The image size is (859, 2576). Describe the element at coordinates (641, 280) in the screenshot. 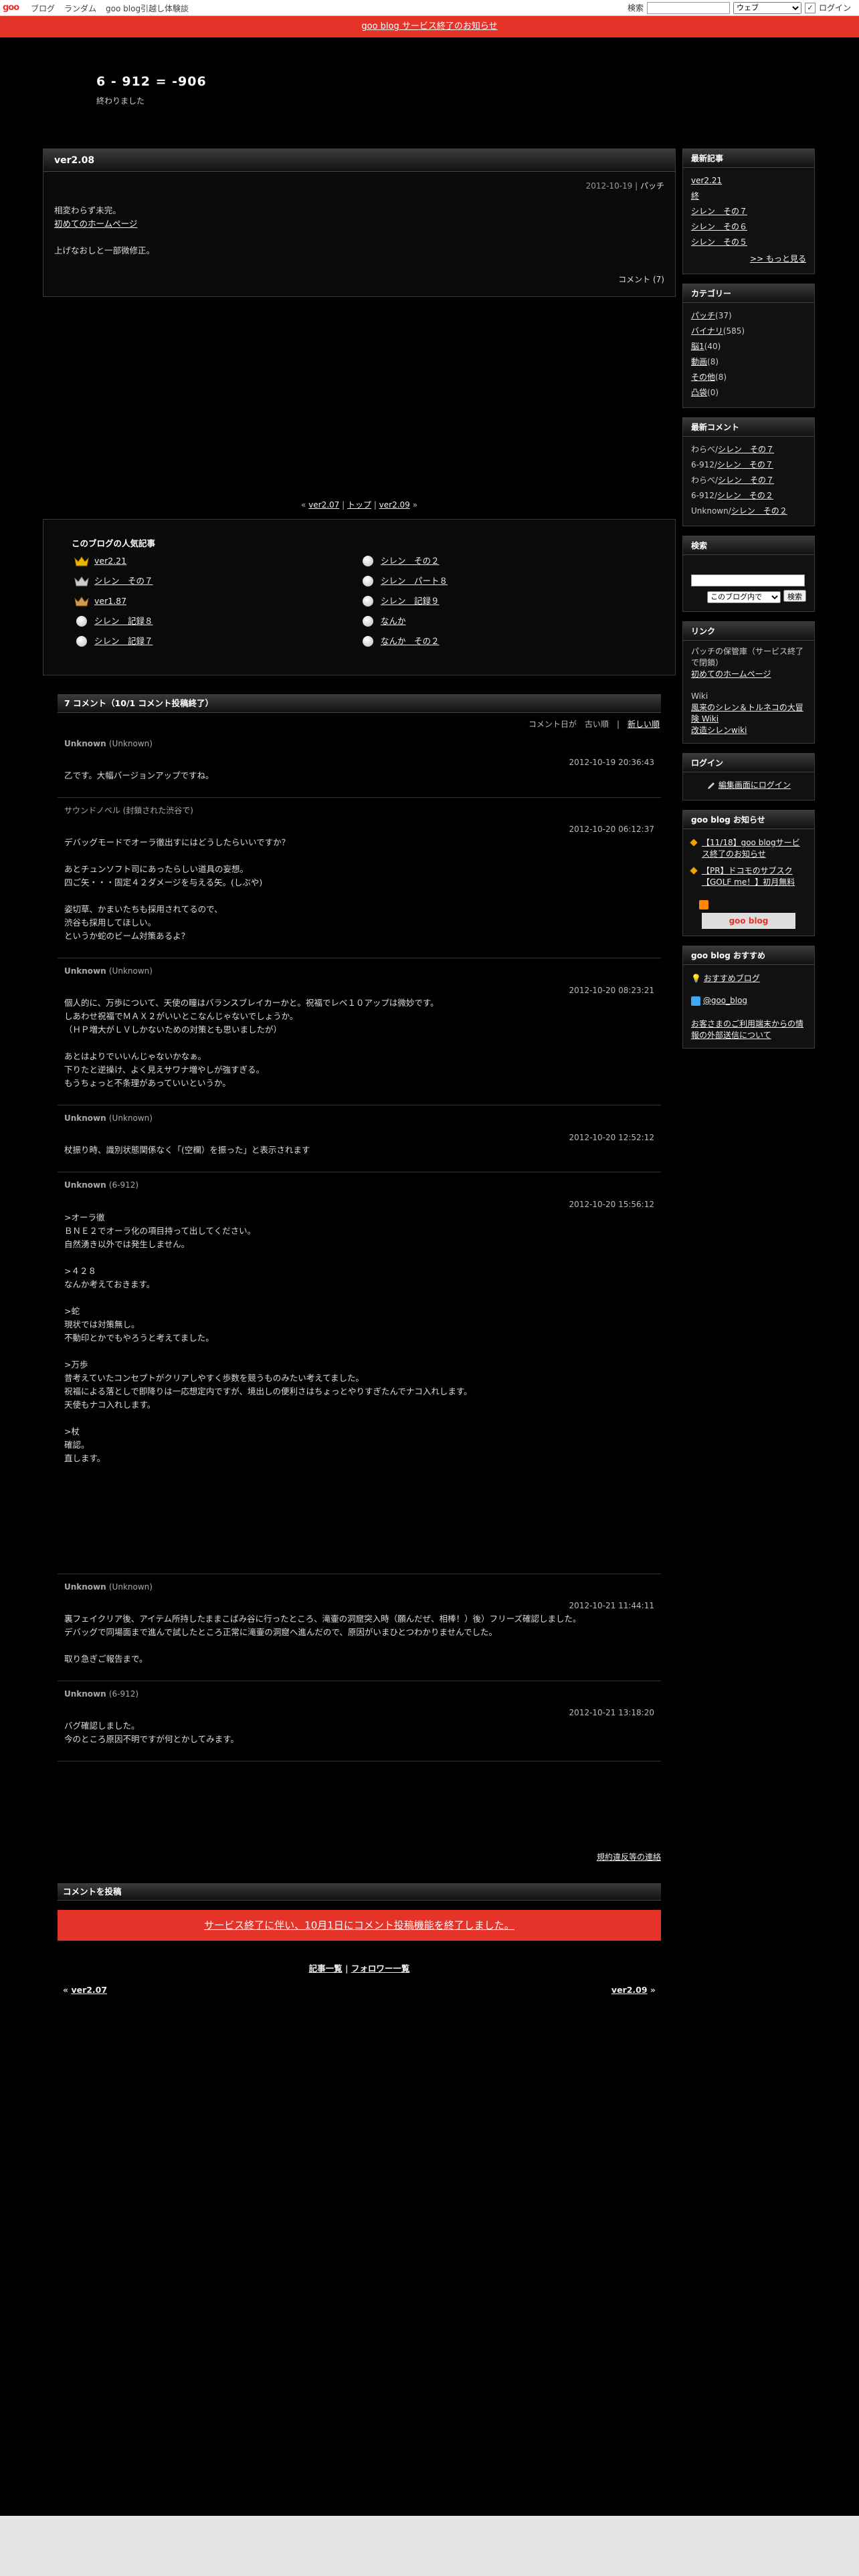

I see `article-comment-link: コメント (7)` at that location.